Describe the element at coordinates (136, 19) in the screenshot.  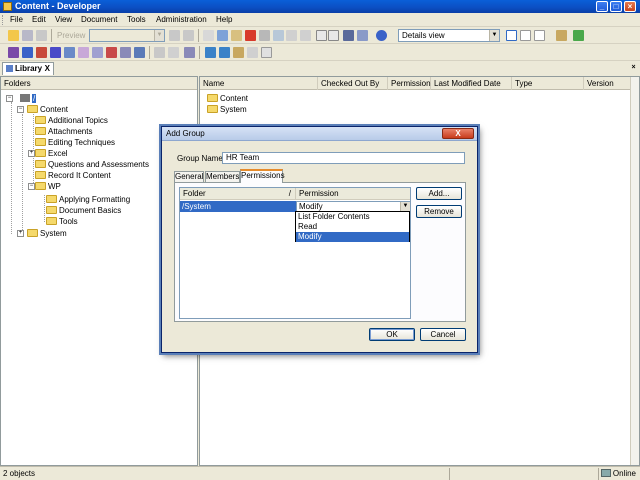
I see `menu-tools: Tools` at that location.